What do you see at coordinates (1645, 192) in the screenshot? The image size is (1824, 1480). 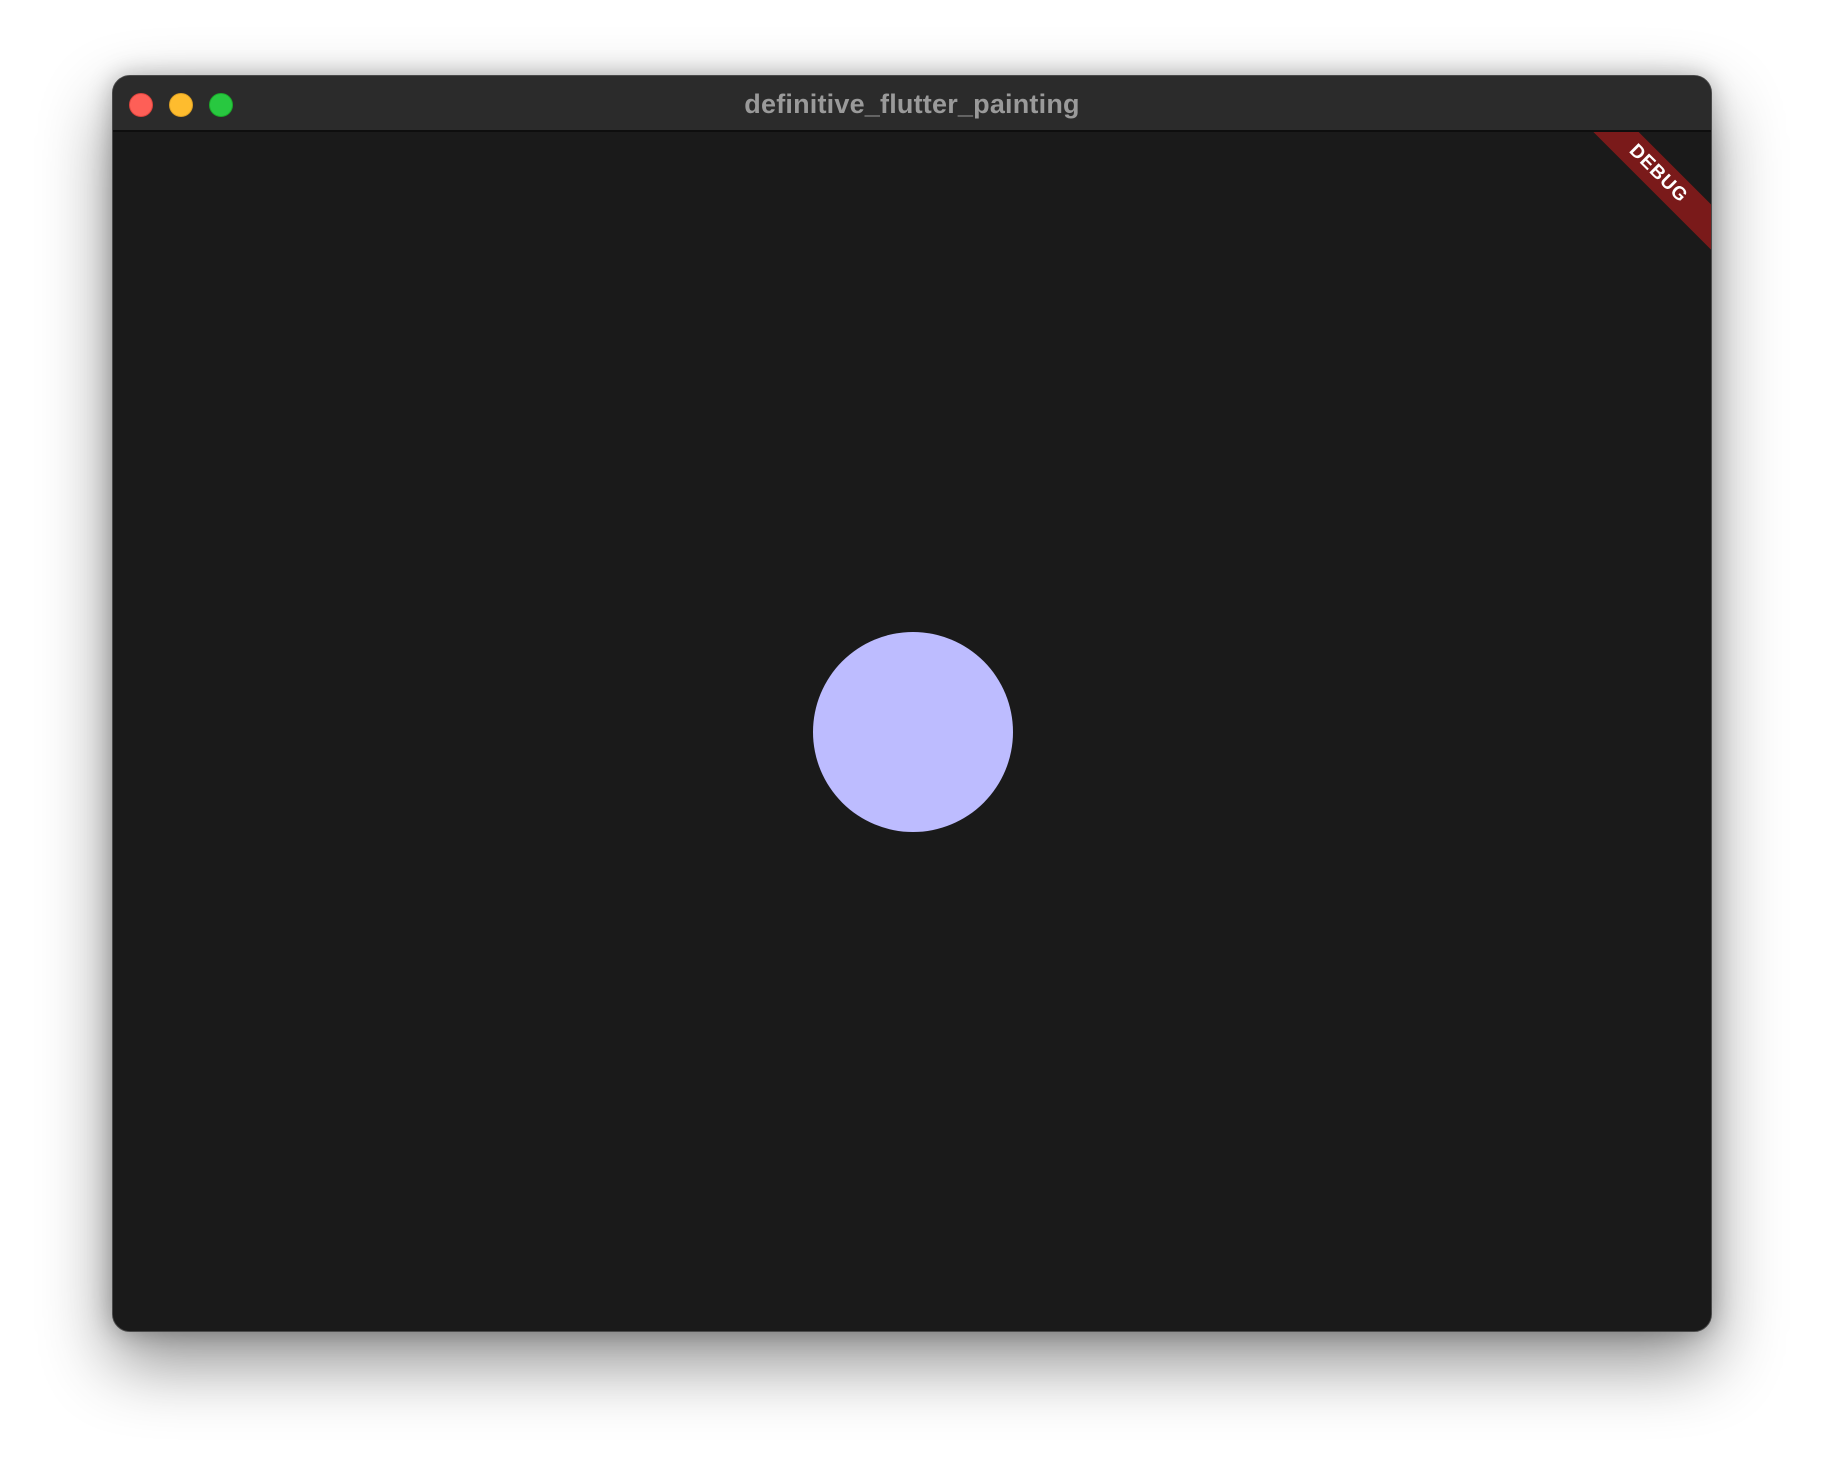 I see `debug-banner: DEBUG` at bounding box center [1645, 192].